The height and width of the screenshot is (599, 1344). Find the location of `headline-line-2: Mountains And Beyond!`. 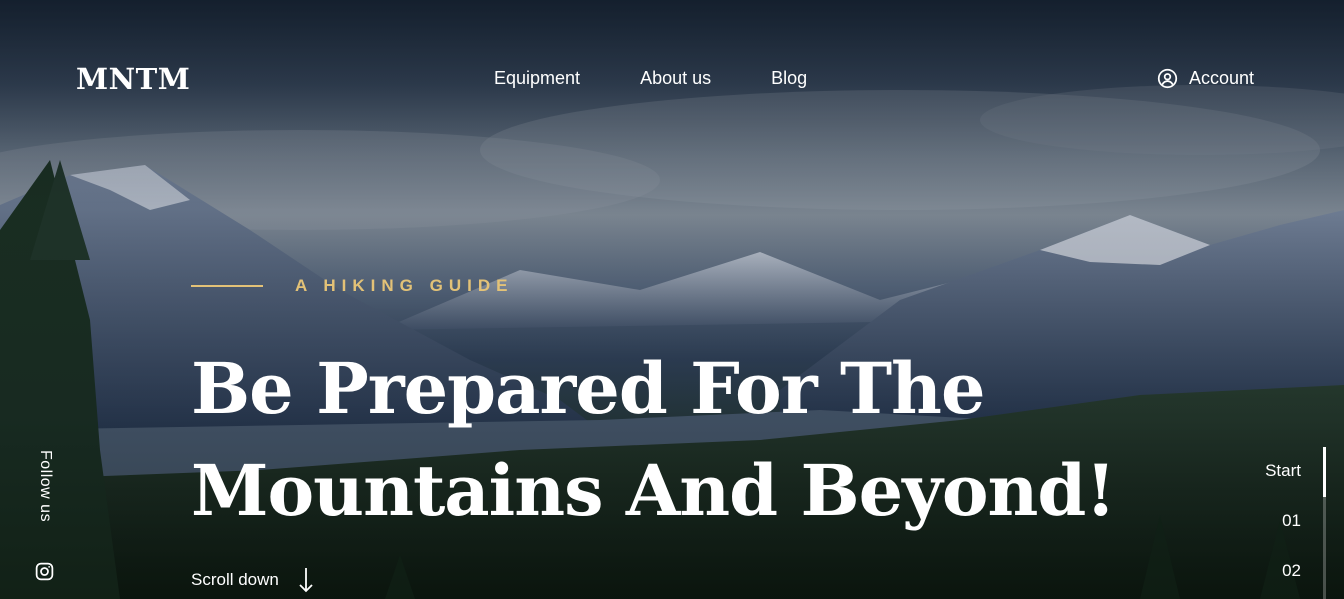

headline-line-2: Mountains And Beyond! is located at coordinates (653, 490).